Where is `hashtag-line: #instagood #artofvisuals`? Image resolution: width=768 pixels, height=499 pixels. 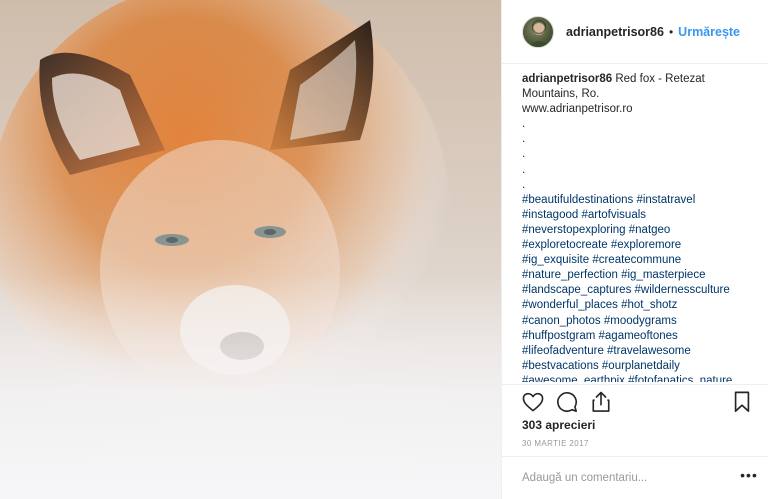 hashtag-line: #instagood #artofvisuals is located at coordinates (642, 215).